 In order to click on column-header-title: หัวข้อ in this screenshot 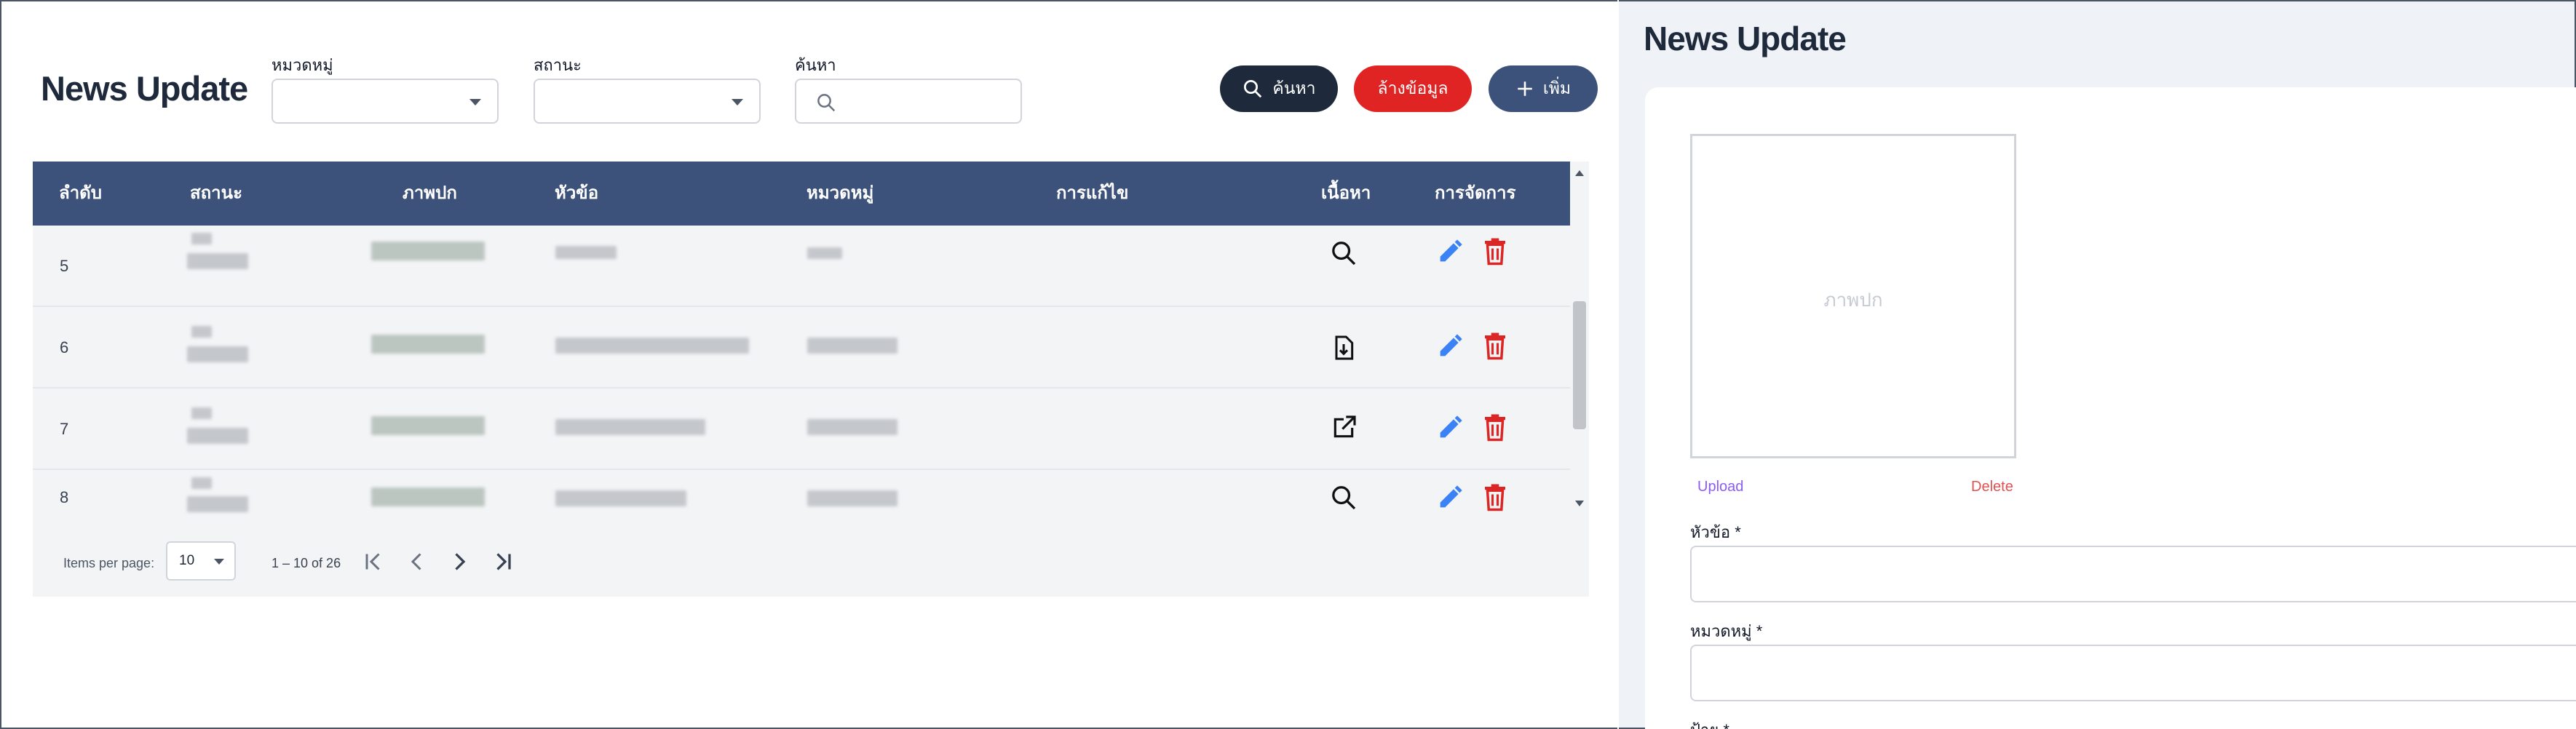, I will do `click(576, 194)`.